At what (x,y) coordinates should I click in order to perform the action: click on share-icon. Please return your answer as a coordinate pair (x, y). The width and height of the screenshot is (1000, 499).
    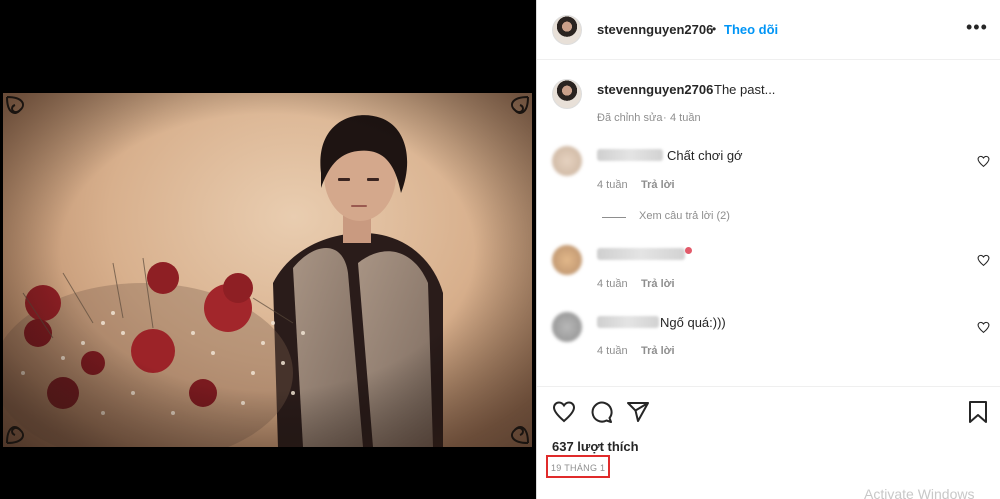
    Looking at the image, I should click on (638, 412).